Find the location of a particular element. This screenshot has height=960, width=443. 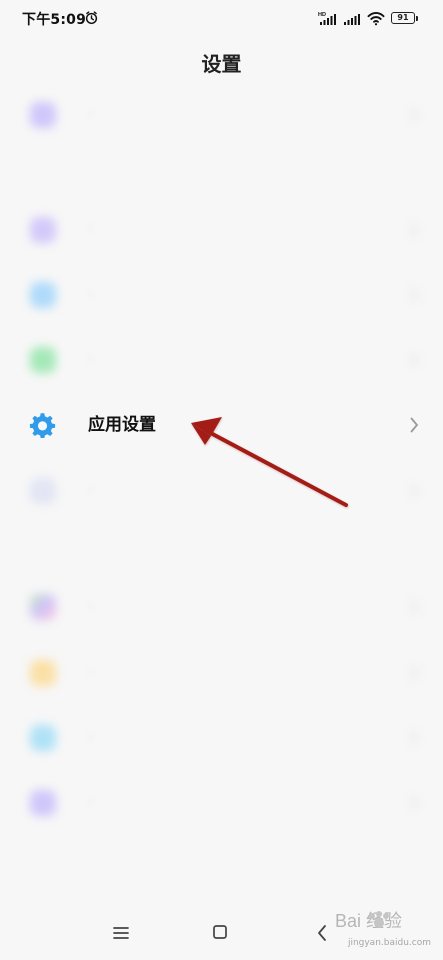

settings-item-9: · is located at coordinates (221, 738).